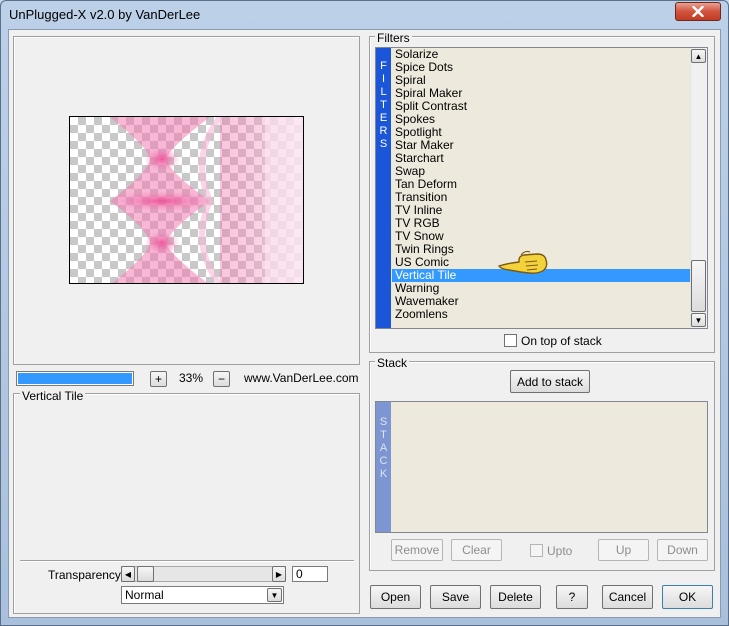  What do you see at coordinates (205, 200) in the screenshot?
I see `preview-pattern` at bounding box center [205, 200].